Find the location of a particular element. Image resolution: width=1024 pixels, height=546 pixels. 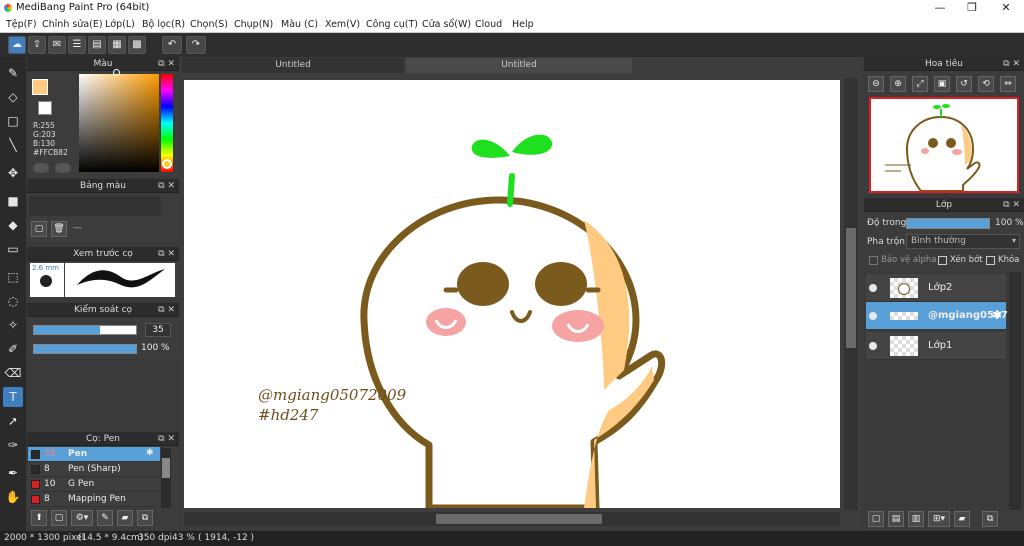

hue-slider-handle is located at coordinates (167, 164).